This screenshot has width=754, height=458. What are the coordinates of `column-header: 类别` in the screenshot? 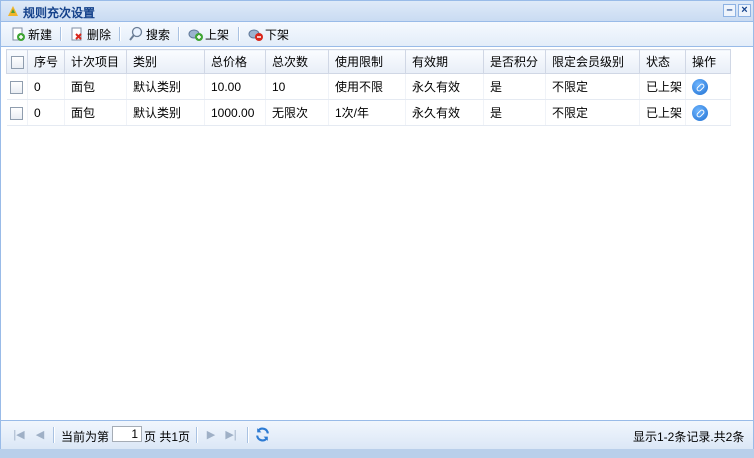 It's located at (165, 61).